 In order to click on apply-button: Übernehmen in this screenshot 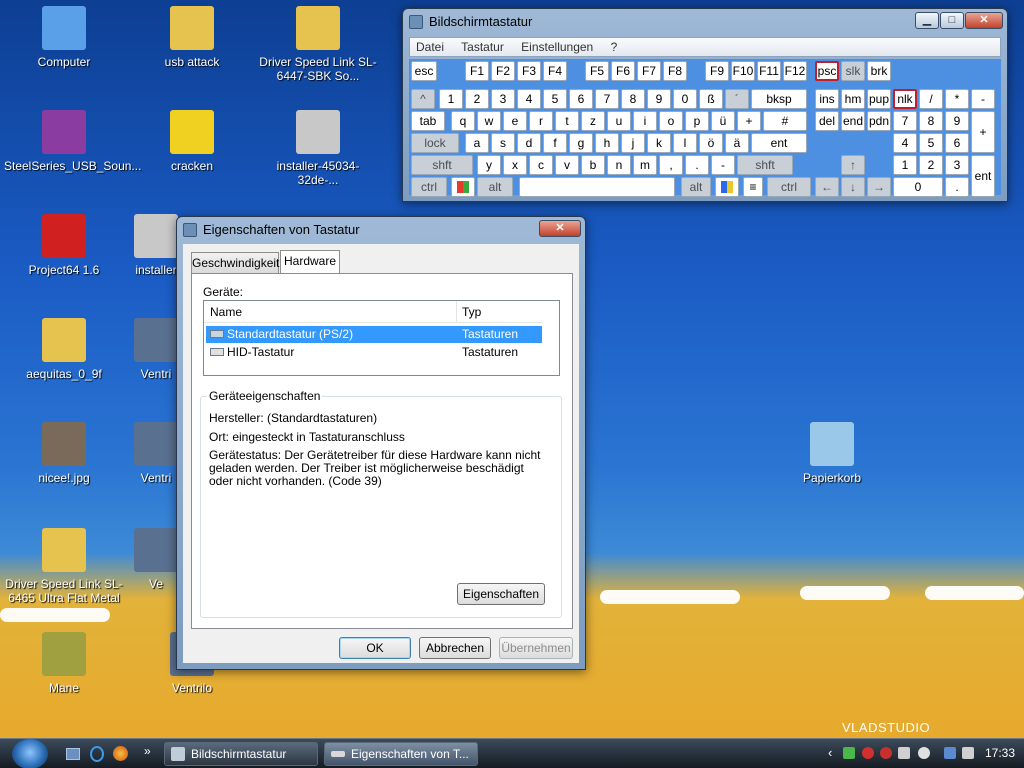, I will do `click(536, 648)`.